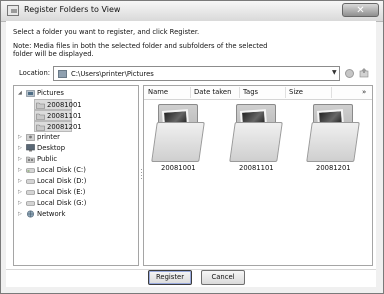 The image size is (384, 294). I want to click on column-date-taken: Date taken, so click(212, 92).